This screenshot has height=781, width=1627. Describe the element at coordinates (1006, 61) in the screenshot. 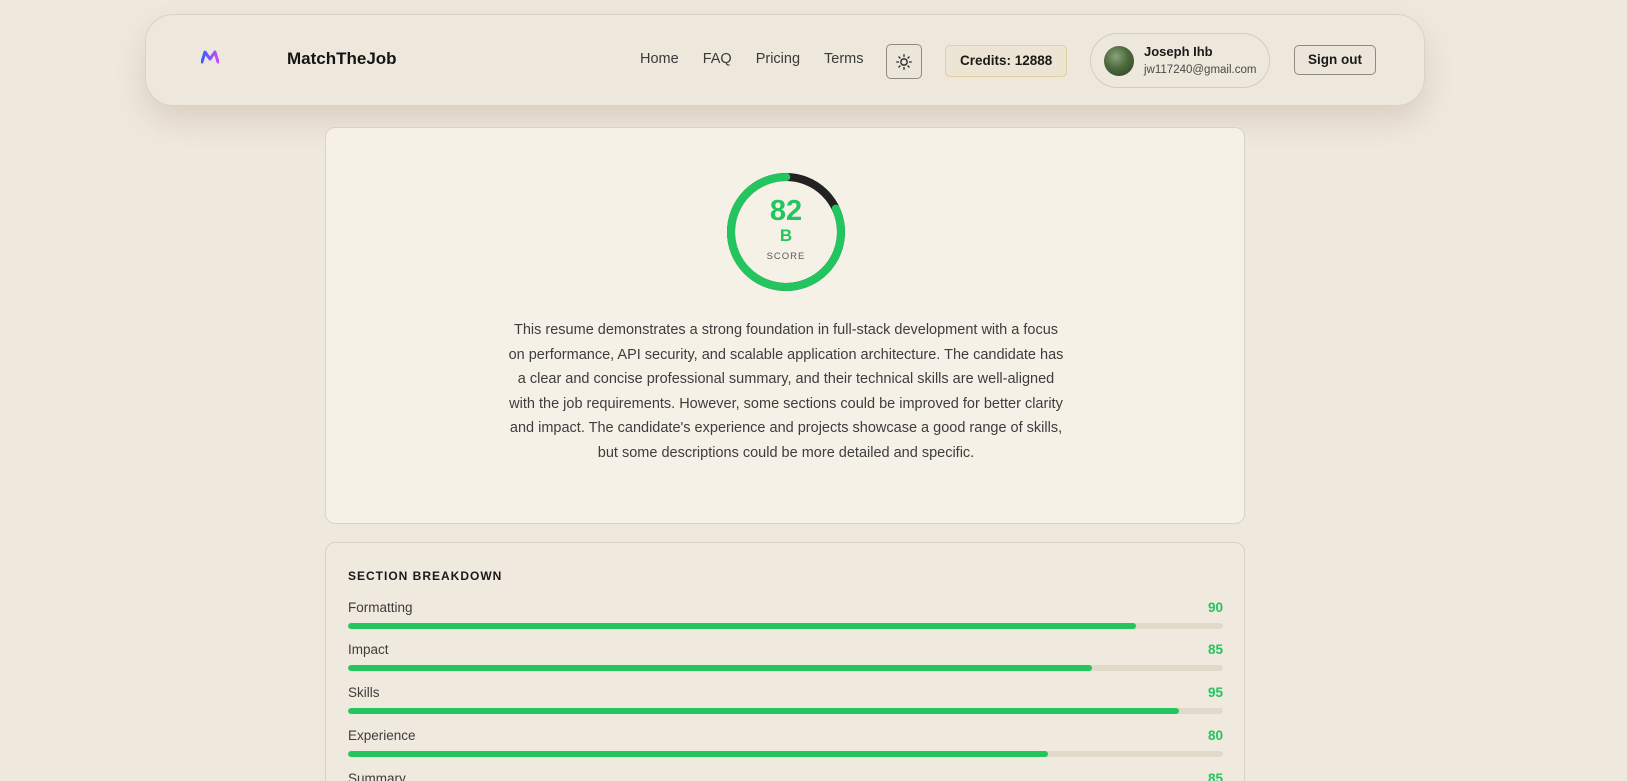

I see `credits-badge: Credits: 12888` at that location.